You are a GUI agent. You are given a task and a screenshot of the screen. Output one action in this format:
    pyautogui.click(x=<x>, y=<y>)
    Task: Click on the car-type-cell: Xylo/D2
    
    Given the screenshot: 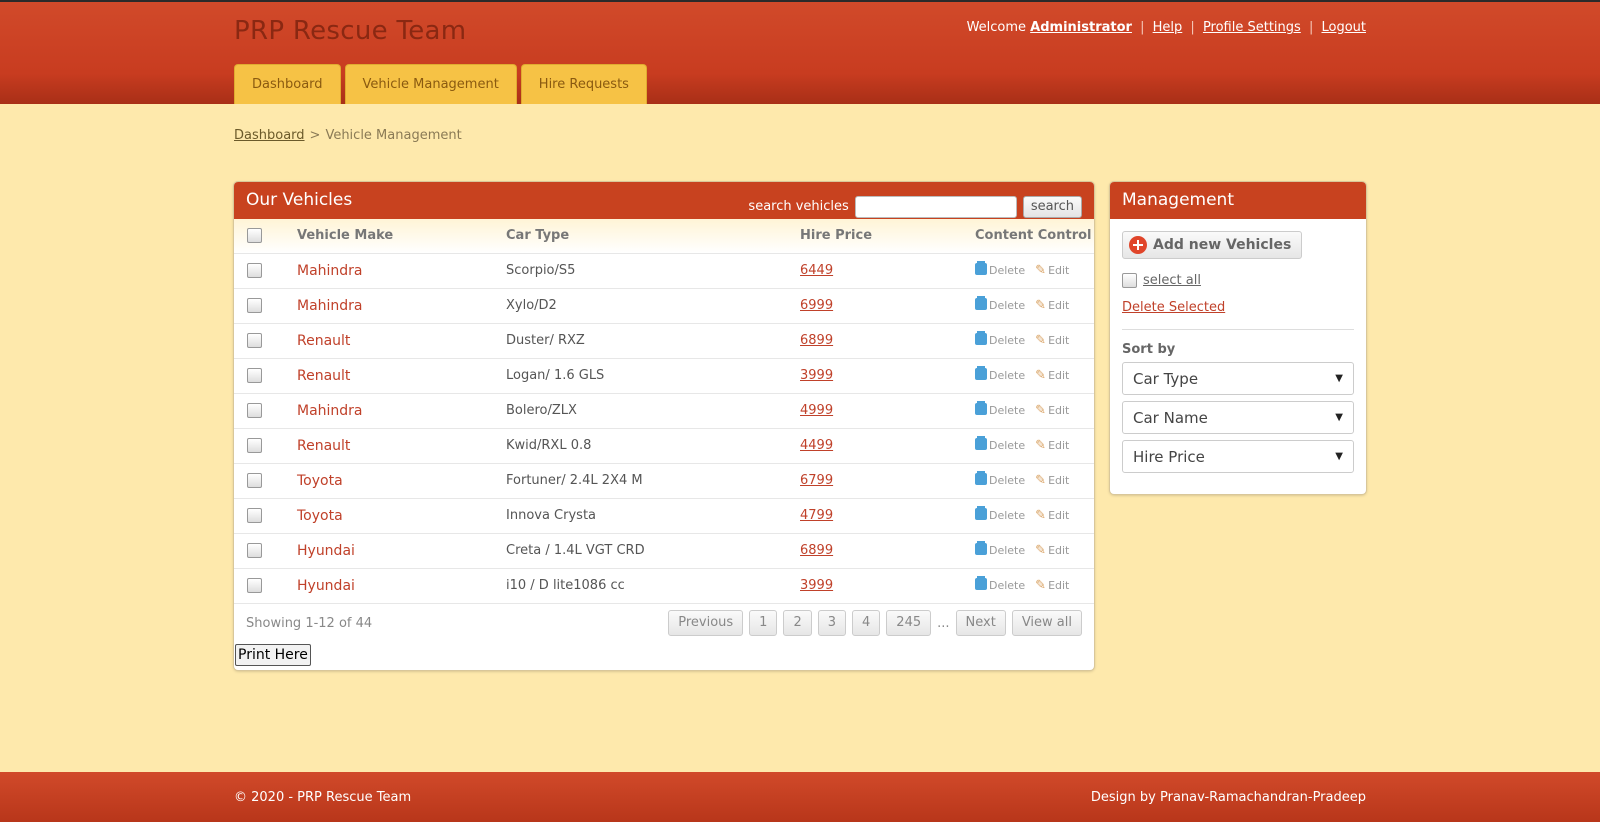 What is the action you would take?
    pyautogui.click(x=531, y=305)
    